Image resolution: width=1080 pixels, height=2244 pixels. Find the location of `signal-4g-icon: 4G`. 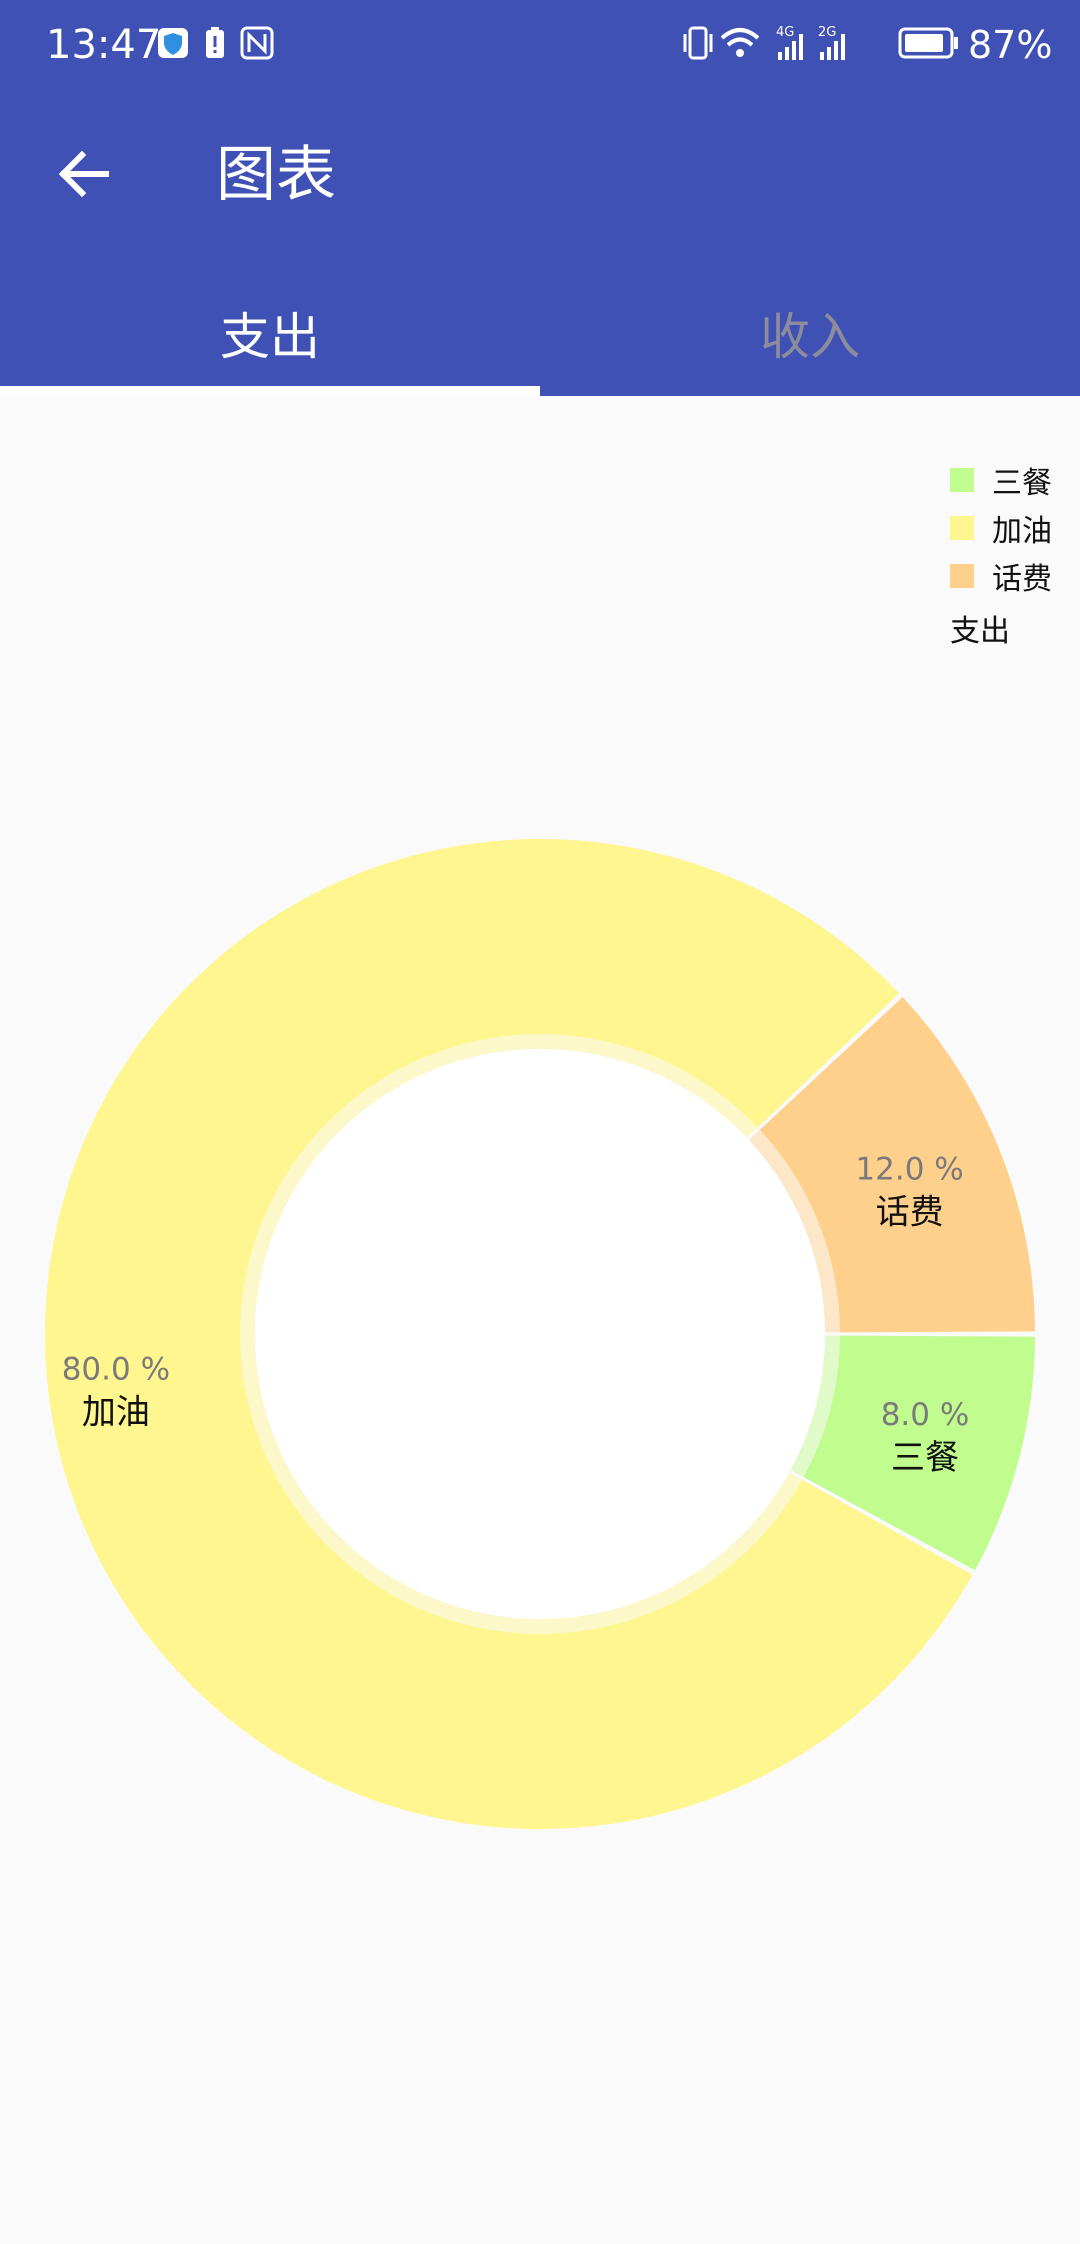

signal-4g-icon: 4G is located at coordinates (789, 42).